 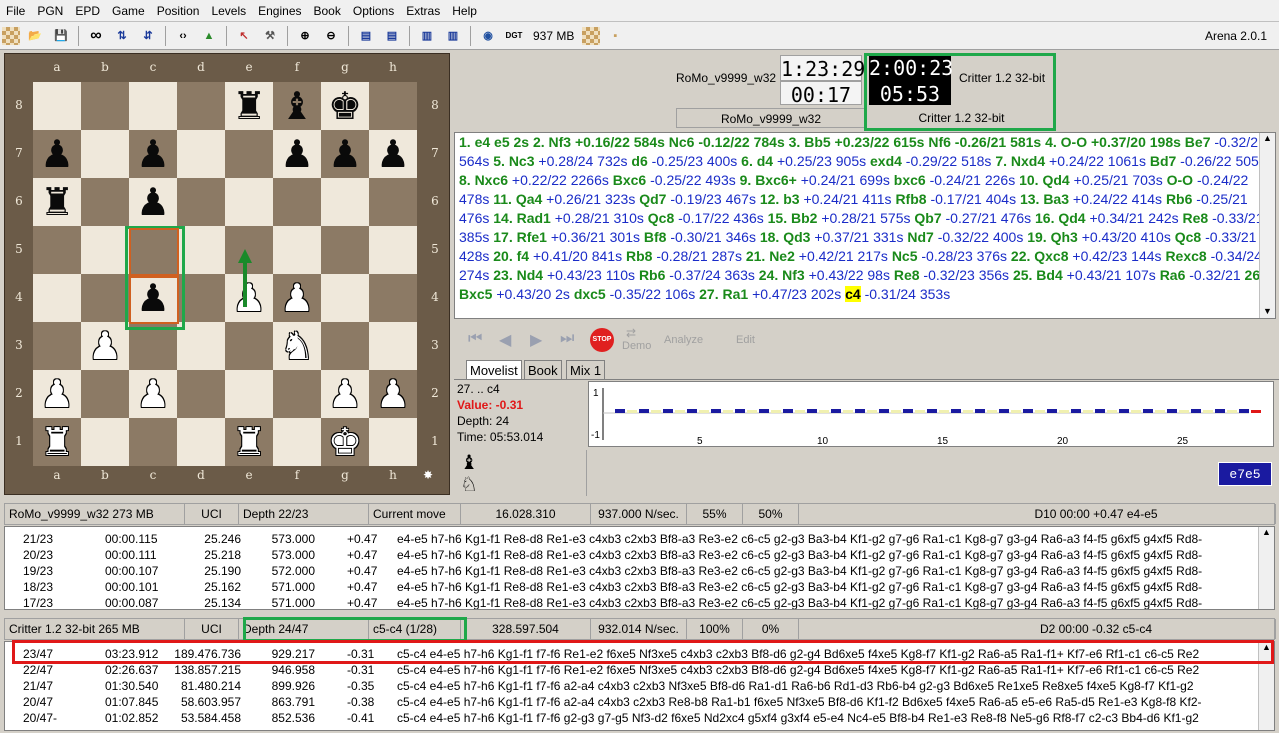 I want to click on square-f2, so click(x=297, y=394).